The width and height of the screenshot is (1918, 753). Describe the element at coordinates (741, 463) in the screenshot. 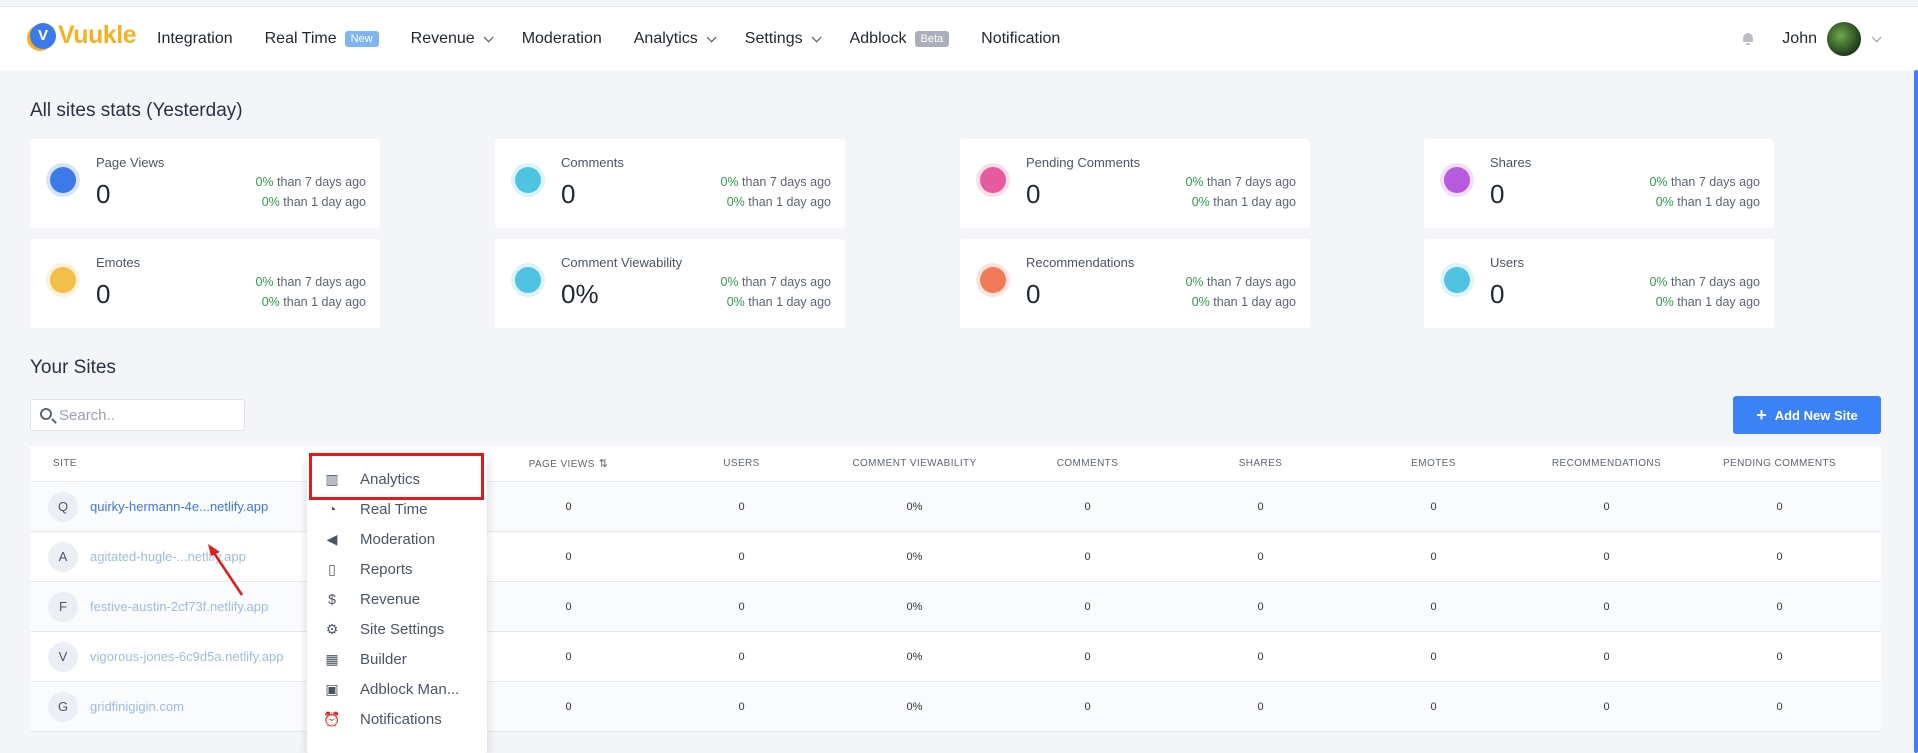

I see `col-users: Users` at that location.